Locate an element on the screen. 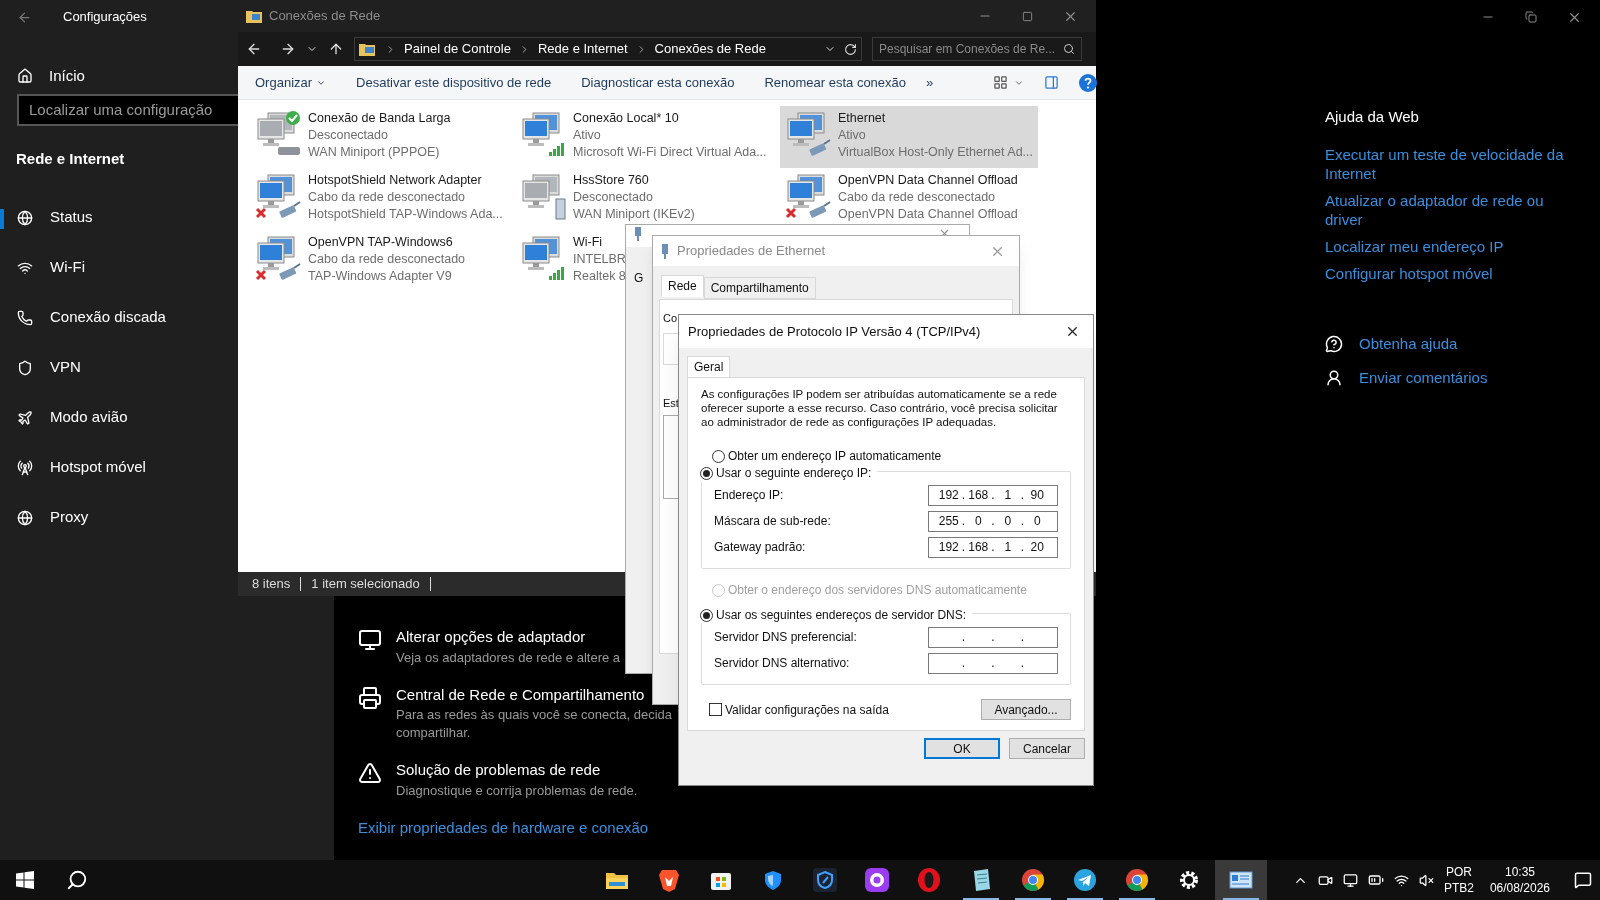 The height and width of the screenshot is (900, 1600). connection-device: WAN Miniport (PPPOE) is located at coordinates (374, 152).